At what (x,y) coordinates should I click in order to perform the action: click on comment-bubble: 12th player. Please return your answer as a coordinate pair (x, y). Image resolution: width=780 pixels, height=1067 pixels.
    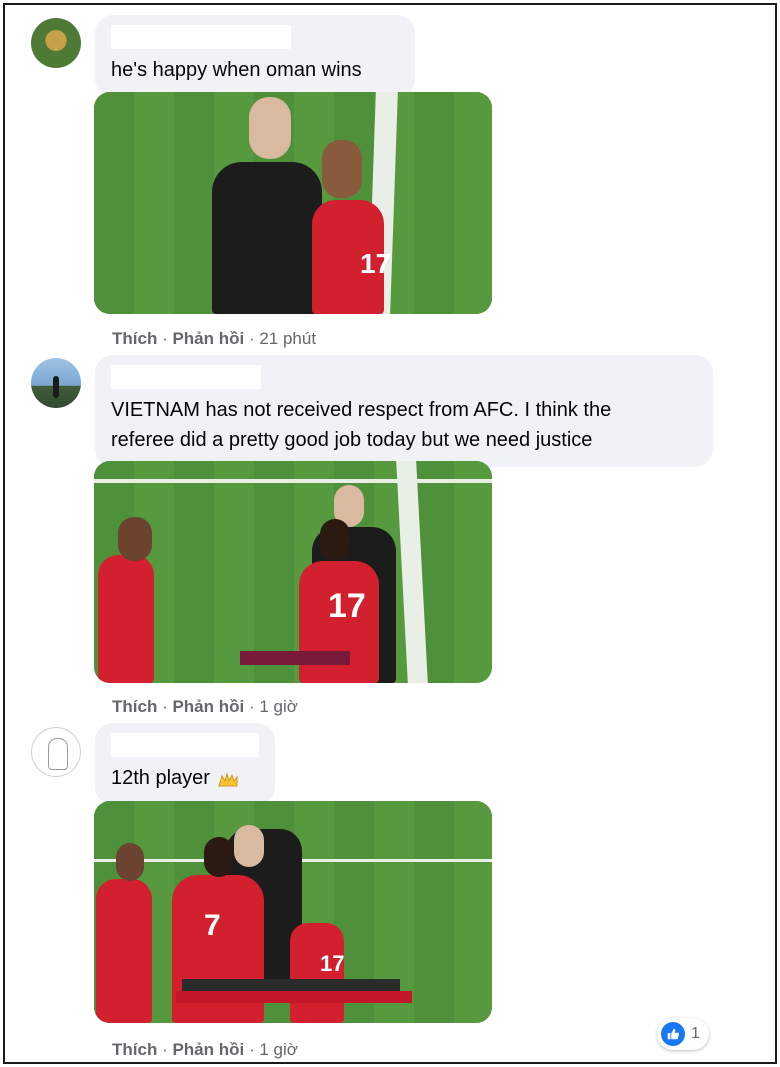
    Looking at the image, I should click on (185, 764).